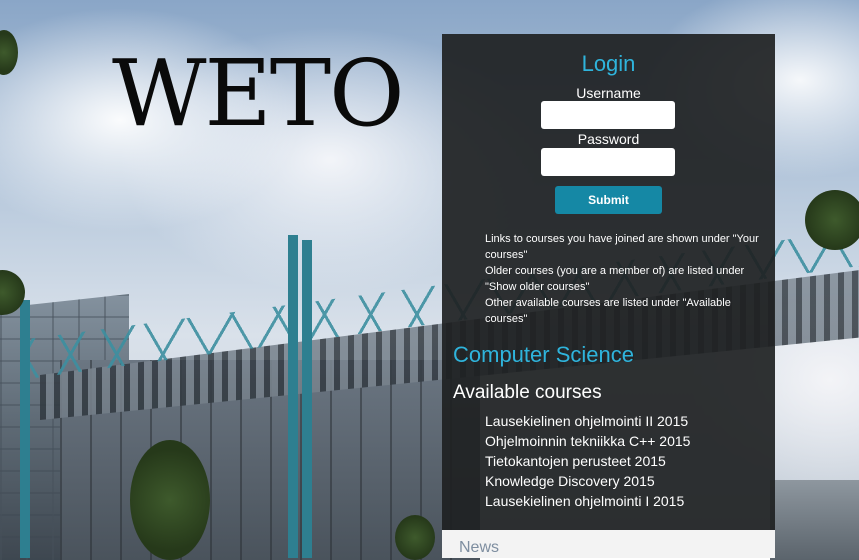 This screenshot has width=859, height=560. Describe the element at coordinates (608, 544) in the screenshot. I see `news-section: News` at that location.